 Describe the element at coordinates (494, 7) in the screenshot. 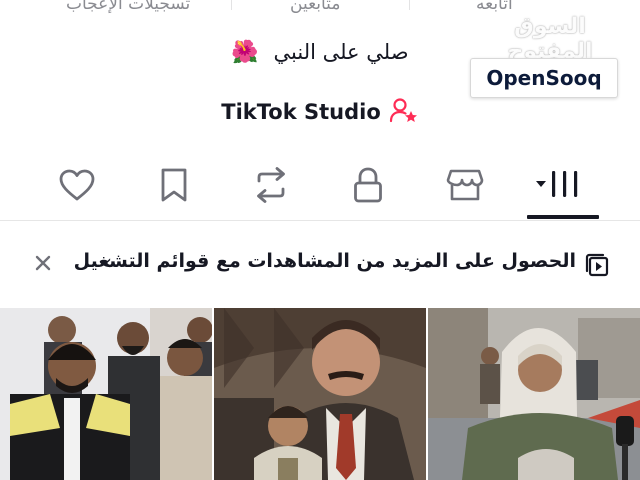

I see `following-stat-label: أتابعه` at that location.